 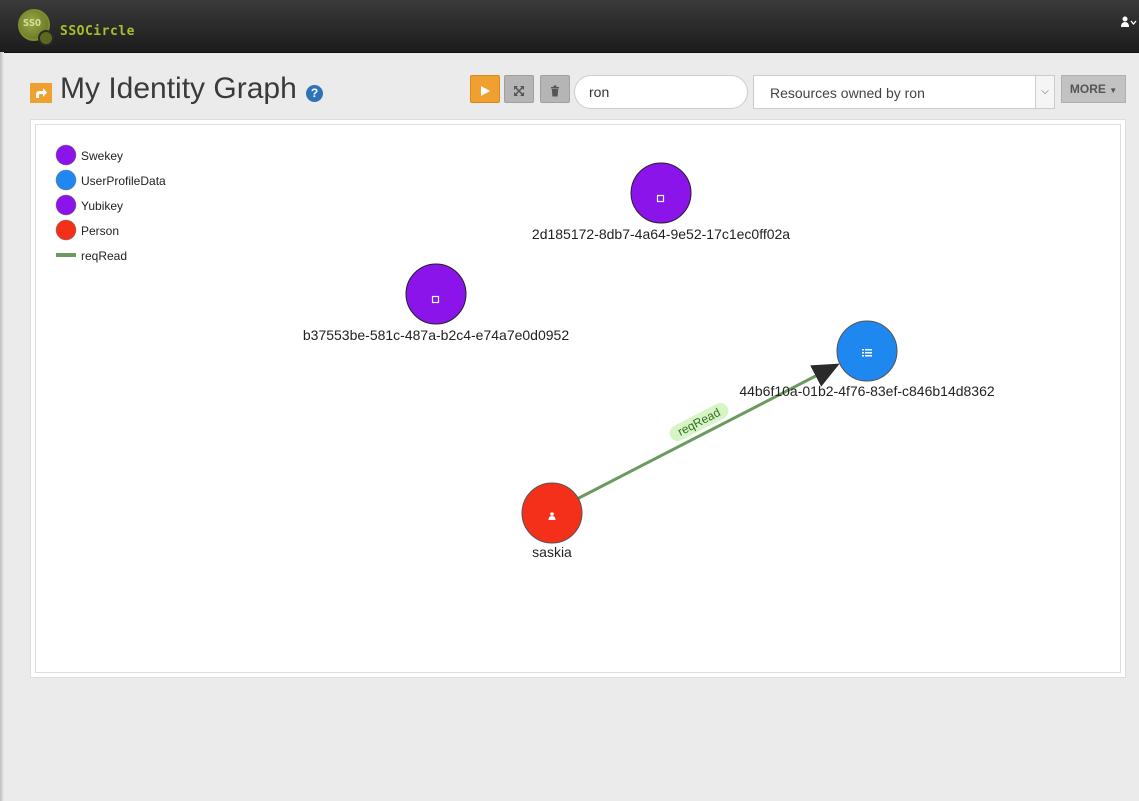 I want to click on query-select: Resources owned by ron ⌵, so click(x=904, y=92).